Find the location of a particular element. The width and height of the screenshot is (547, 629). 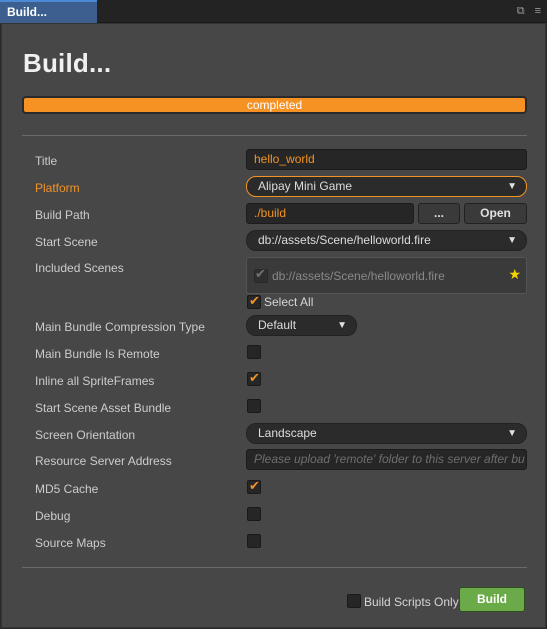

build-scripts-only-label: Build Scripts Only is located at coordinates (411, 602).